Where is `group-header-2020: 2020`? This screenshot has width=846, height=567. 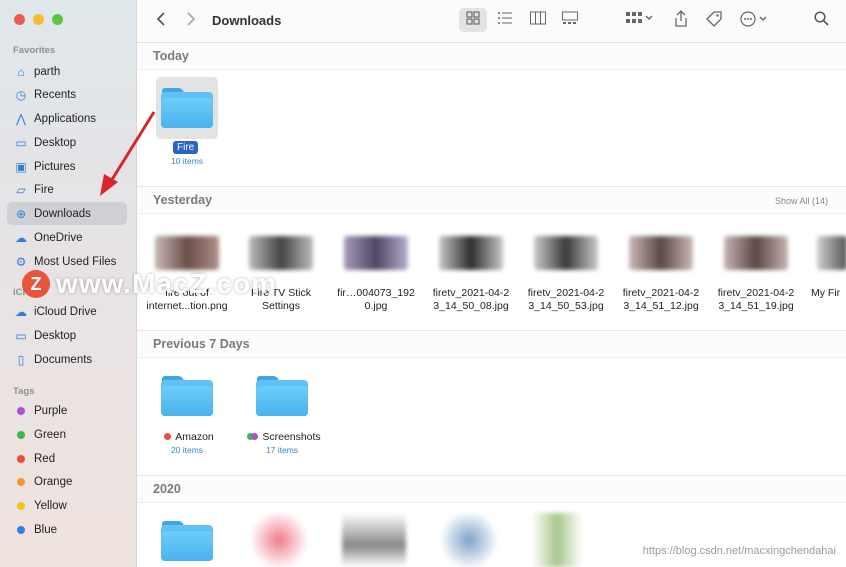 group-header-2020: 2020 is located at coordinates (491, 489).